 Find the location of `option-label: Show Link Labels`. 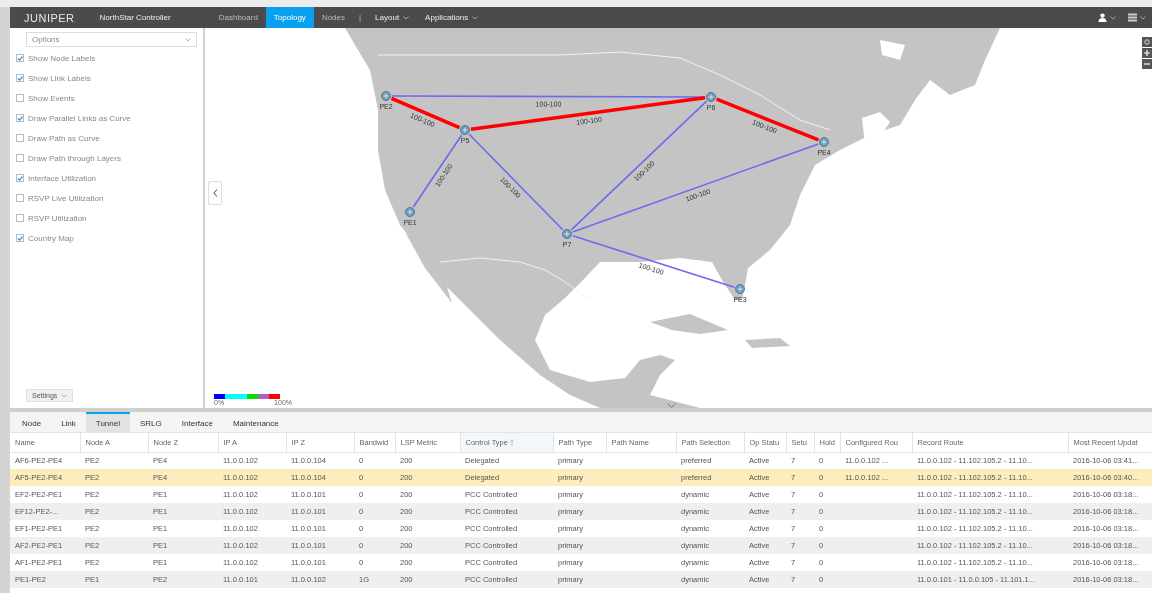

option-label: Show Link Labels is located at coordinates (59, 78).